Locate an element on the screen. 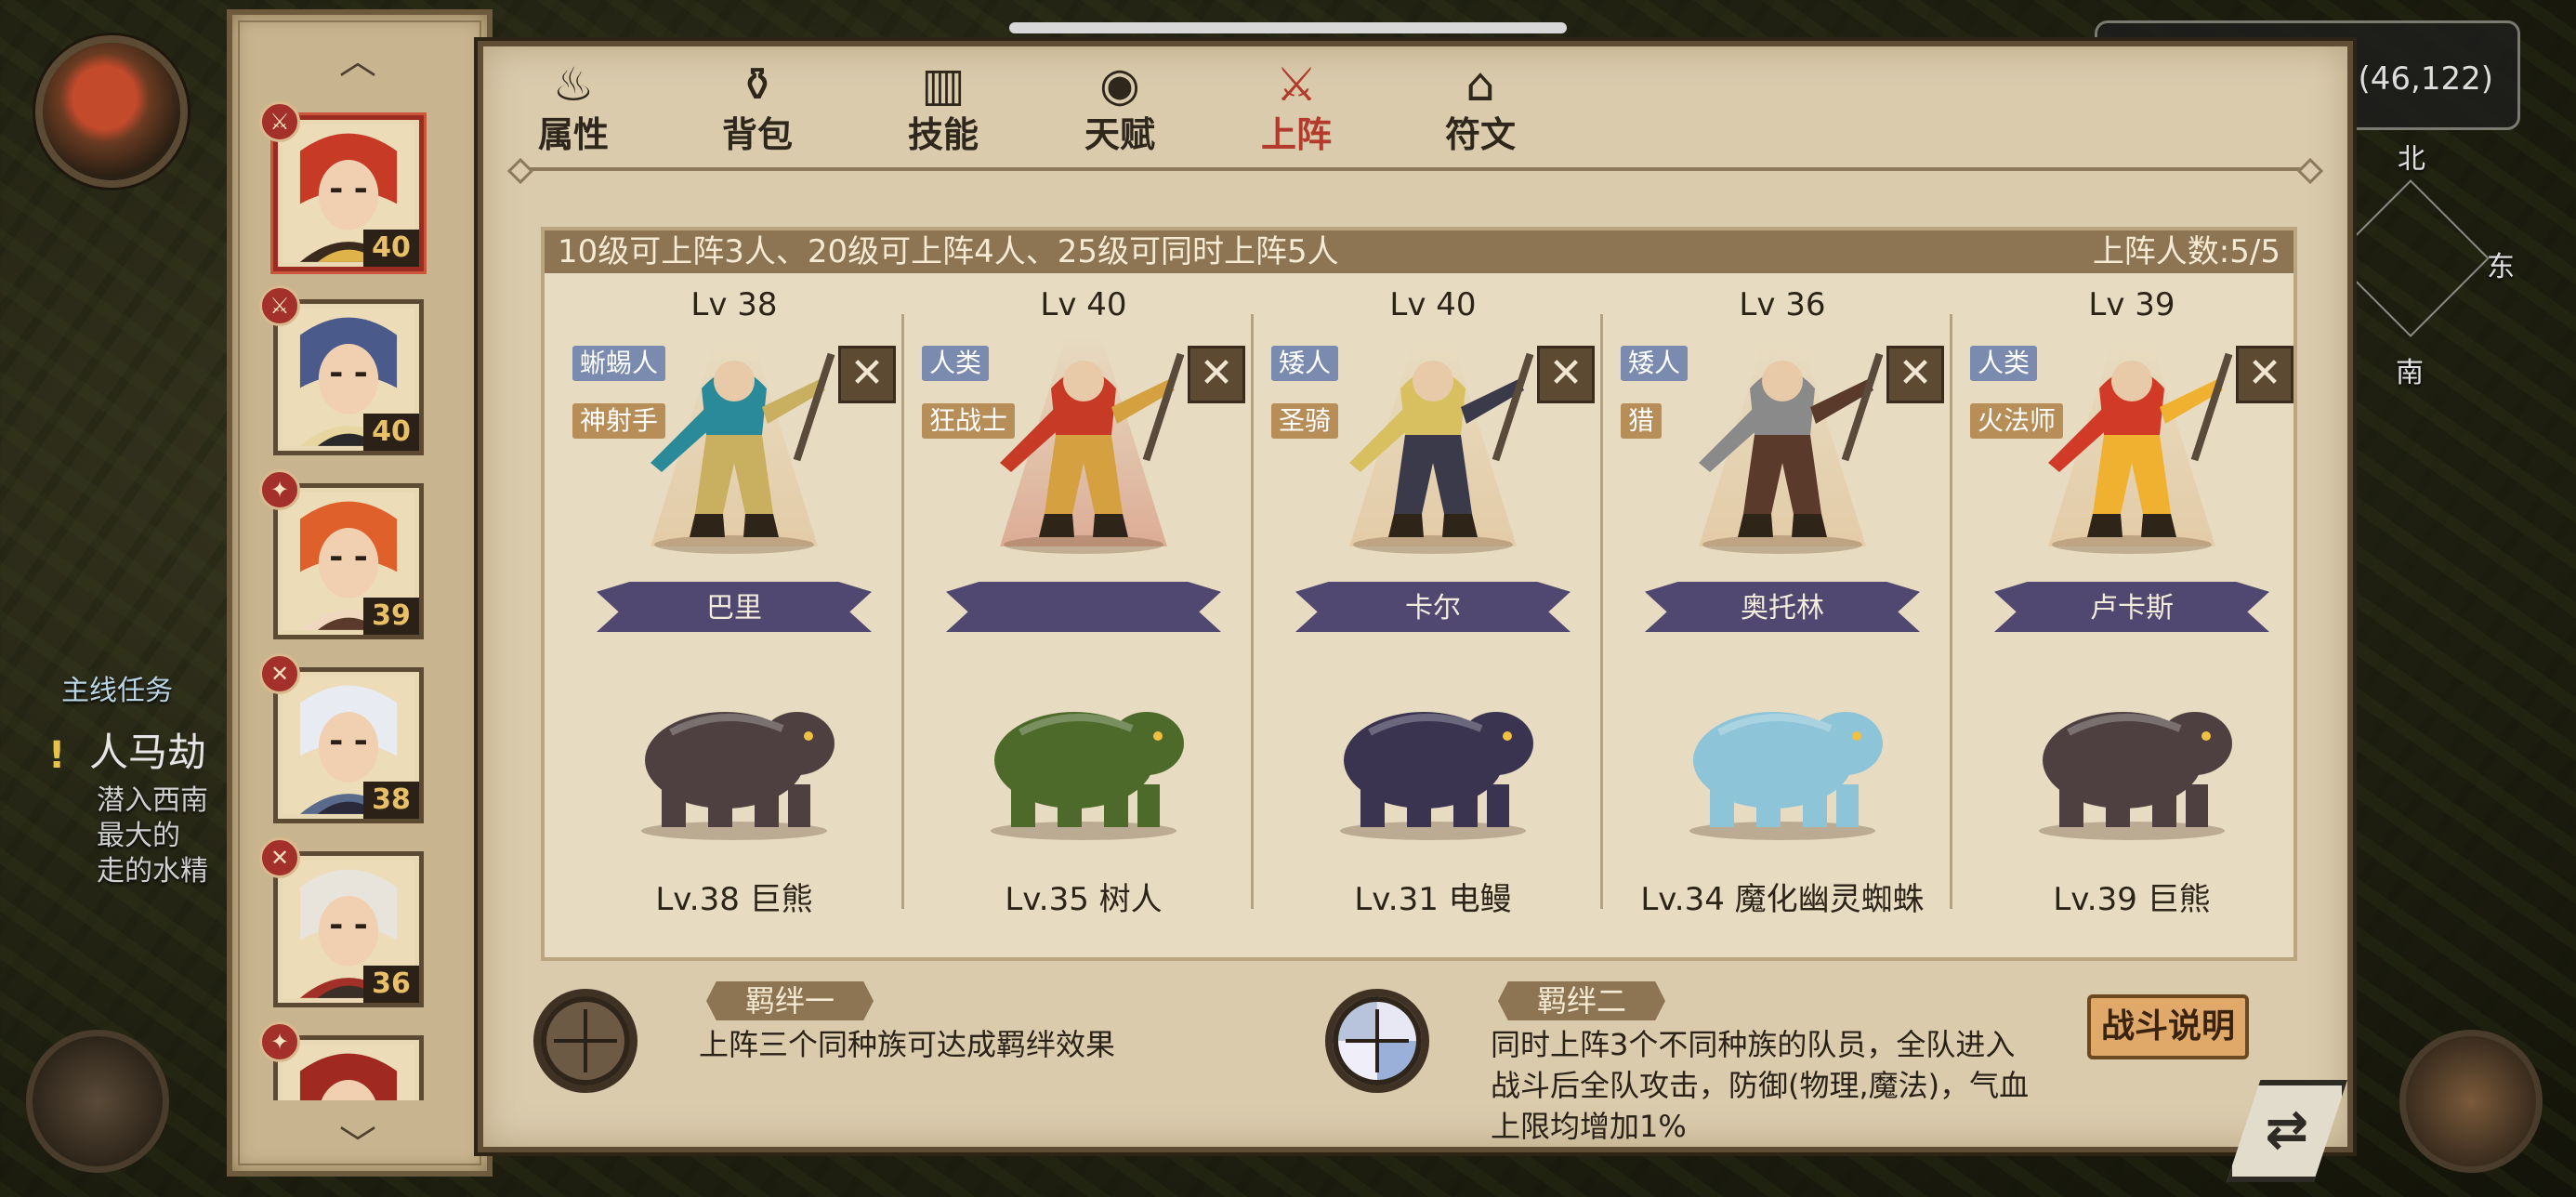 This screenshot has height=1197, width=2576. hero-class-badge-icon: ⚔ is located at coordinates (279, 305).